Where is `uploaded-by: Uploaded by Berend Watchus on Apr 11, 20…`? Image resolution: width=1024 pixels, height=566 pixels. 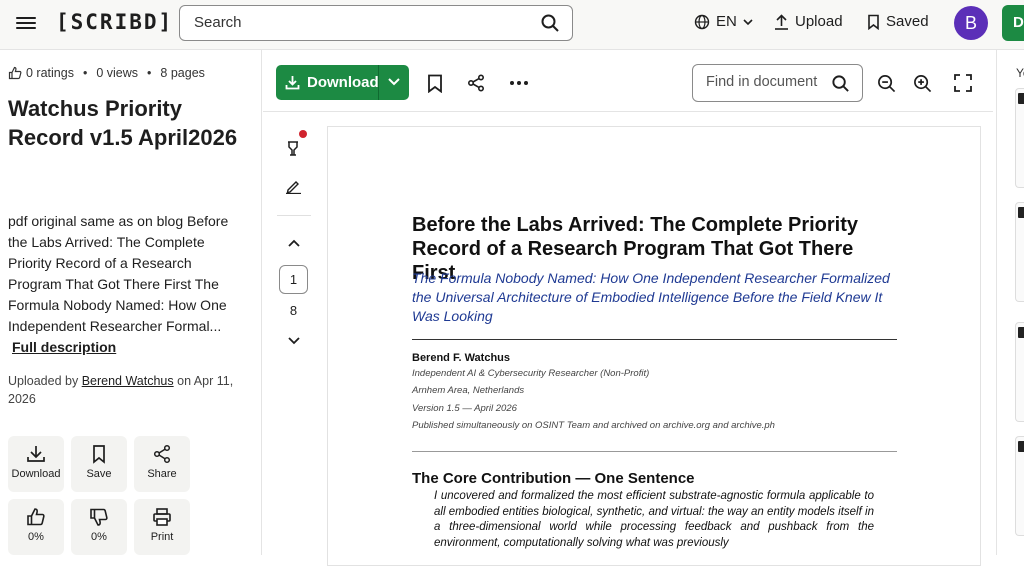
uploaded-by: Uploaded by Berend Watchus on Apr 11, 20… is located at coordinates (121, 390).